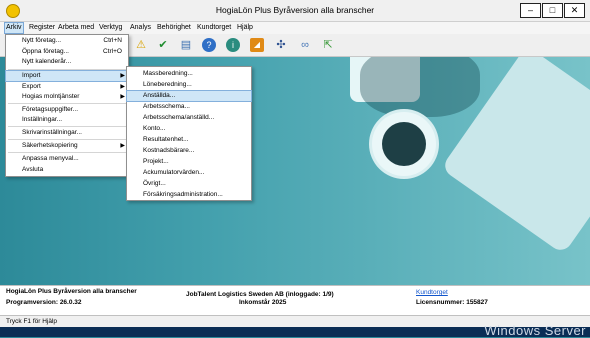 Image resolution: width=590 pixels, height=338 pixels. What do you see at coordinates (295, 330) in the screenshot?
I see `desktop-strip: Windows Server` at bounding box center [295, 330].